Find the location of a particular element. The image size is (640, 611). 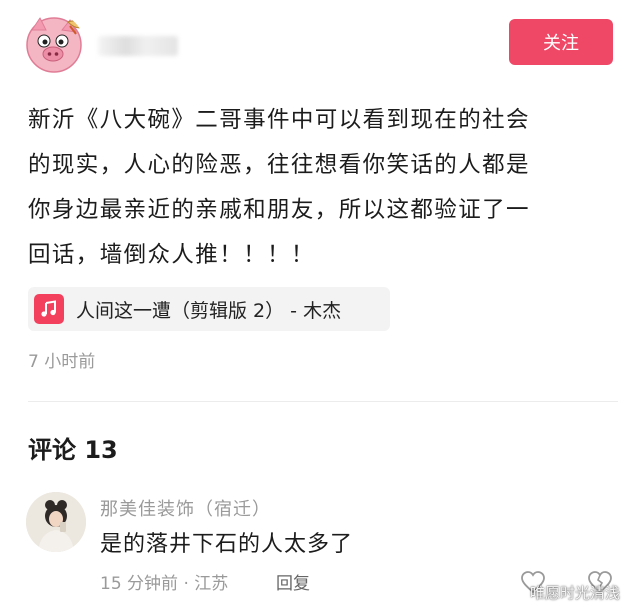

post-header: 关注 is located at coordinates (320, 45).